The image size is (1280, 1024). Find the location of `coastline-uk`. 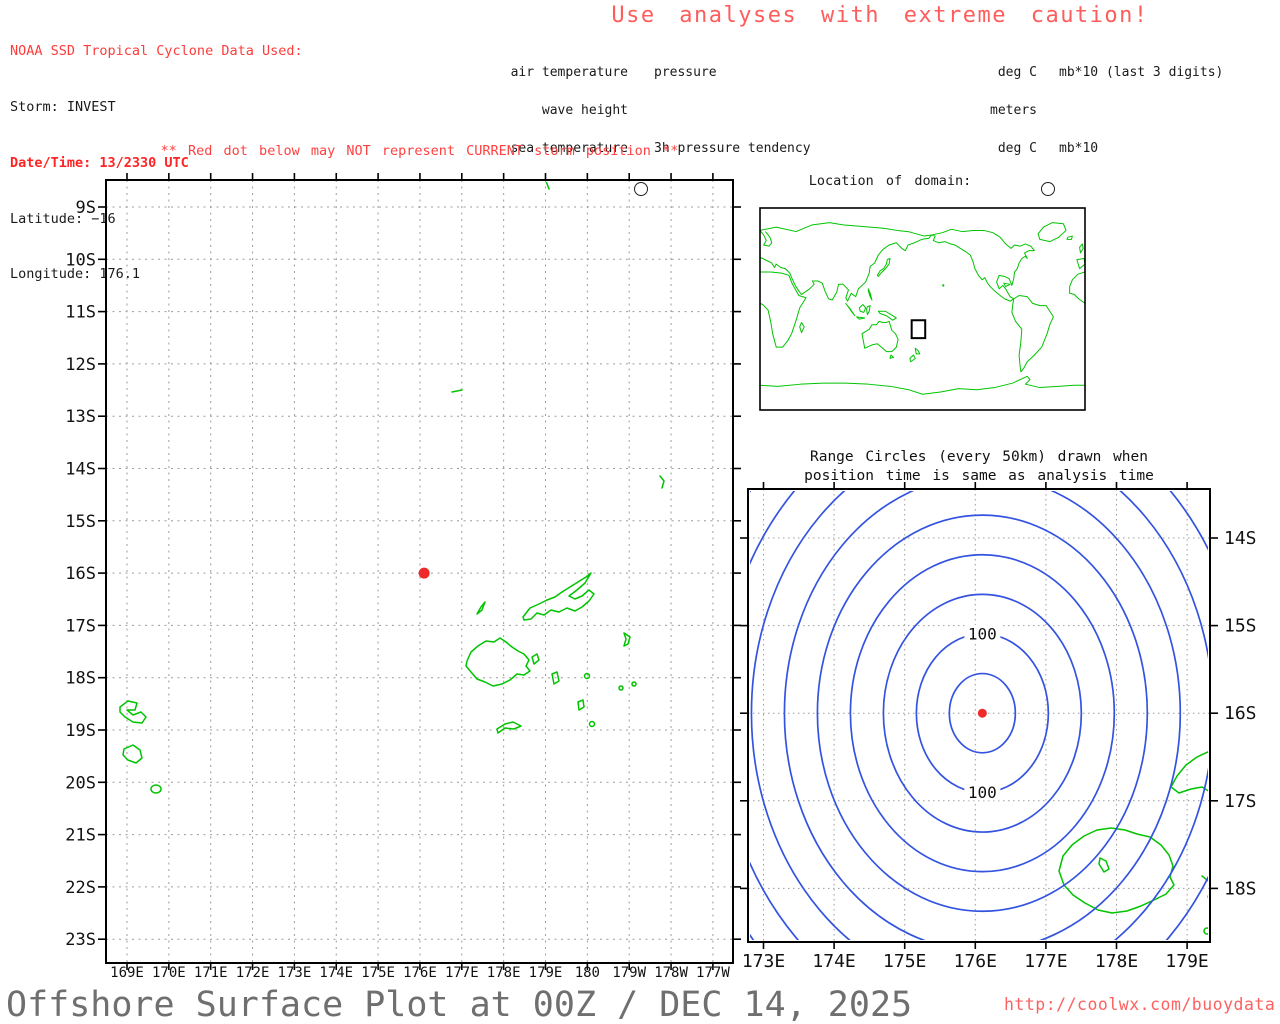

coastline-uk is located at coordinates (1082, 248).